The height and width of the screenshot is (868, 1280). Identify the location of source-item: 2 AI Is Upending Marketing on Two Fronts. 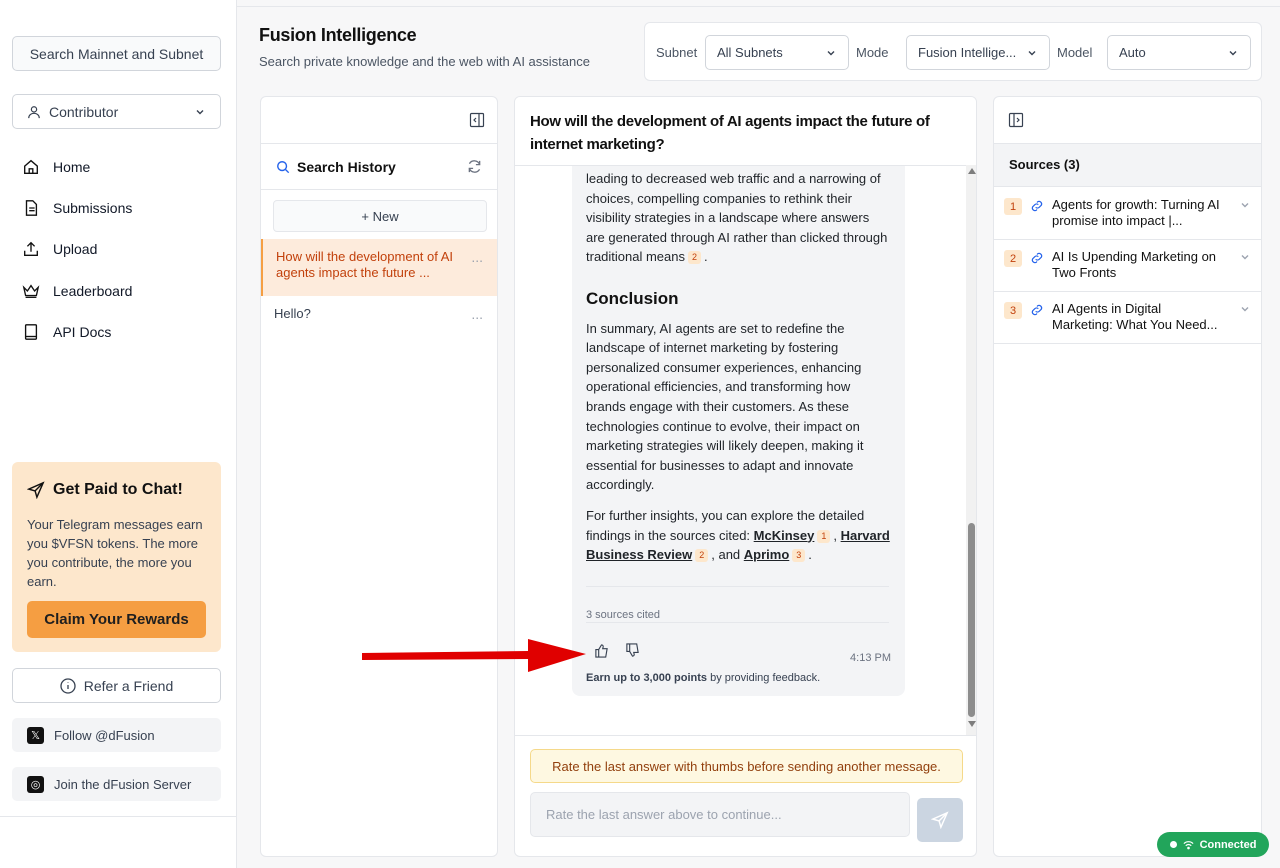
(1127, 266).